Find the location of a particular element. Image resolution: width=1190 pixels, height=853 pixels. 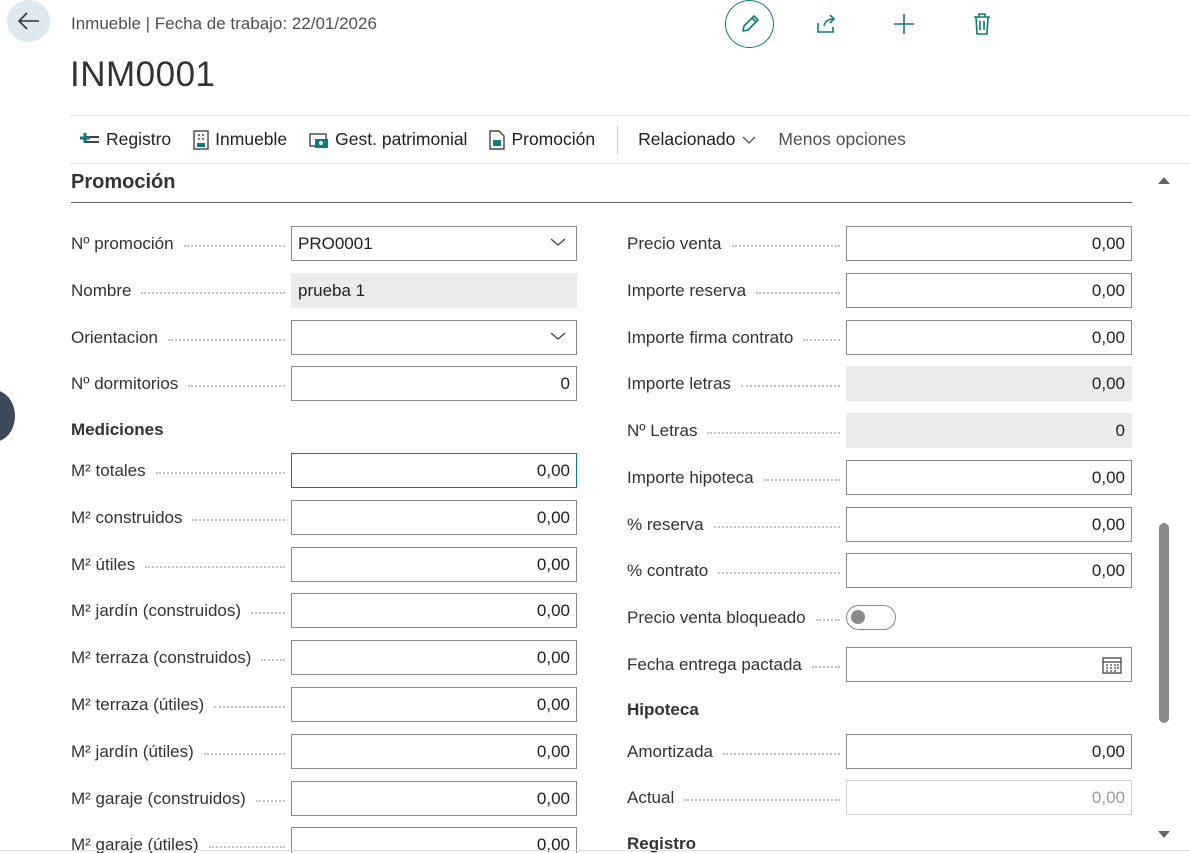

pencil-icon is located at coordinates (750, 23).